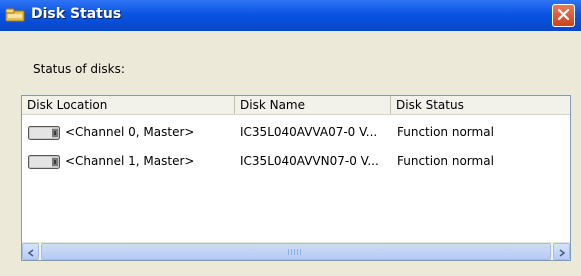 This screenshot has width=581, height=276. I want to click on scroll-thumb, so click(296, 251).